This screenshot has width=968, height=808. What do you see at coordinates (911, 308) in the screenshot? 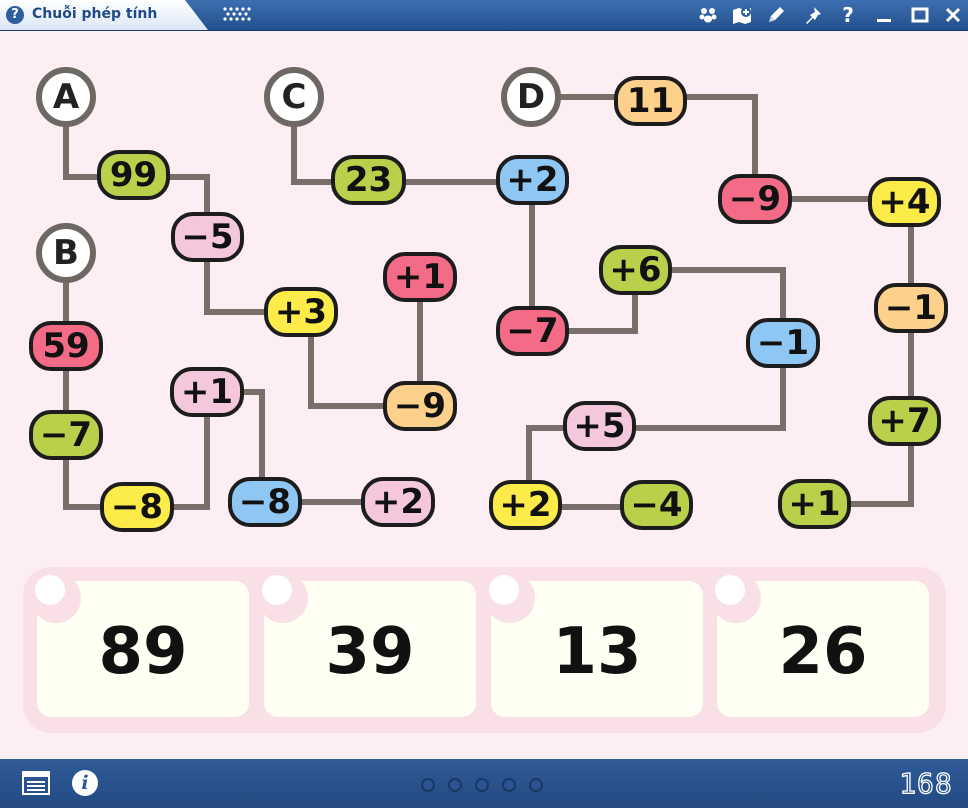
I see `chain-d-node: −1` at bounding box center [911, 308].